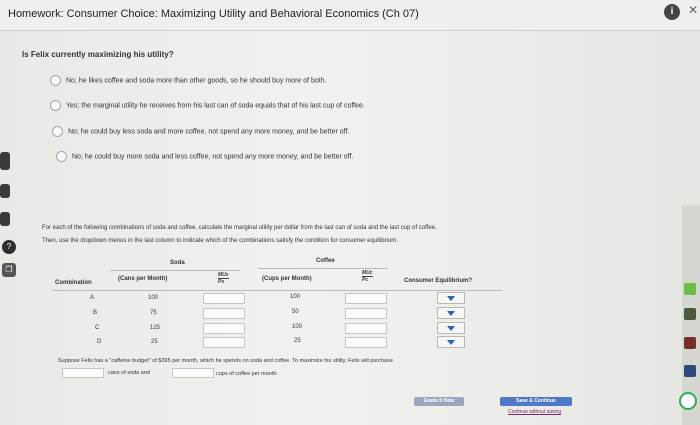 This screenshot has height=425, width=700. What do you see at coordinates (153, 313) in the screenshot?
I see `soda-cell: 75` at bounding box center [153, 313].